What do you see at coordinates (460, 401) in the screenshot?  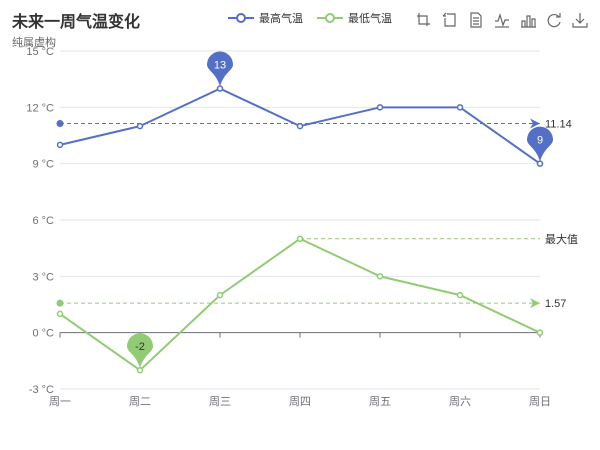 I see `x-tick-label: 周六` at bounding box center [460, 401].